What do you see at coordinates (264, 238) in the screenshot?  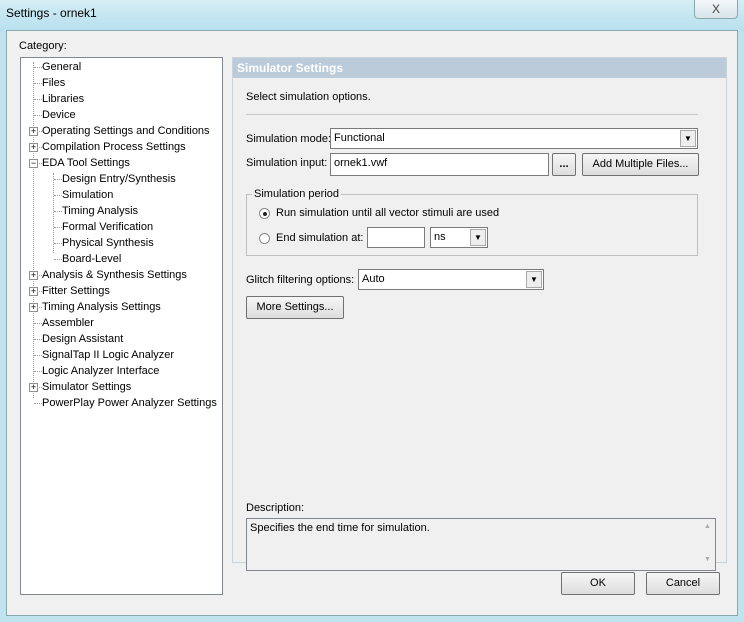 I see `end-simulation-radio` at bounding box center [264, 238].